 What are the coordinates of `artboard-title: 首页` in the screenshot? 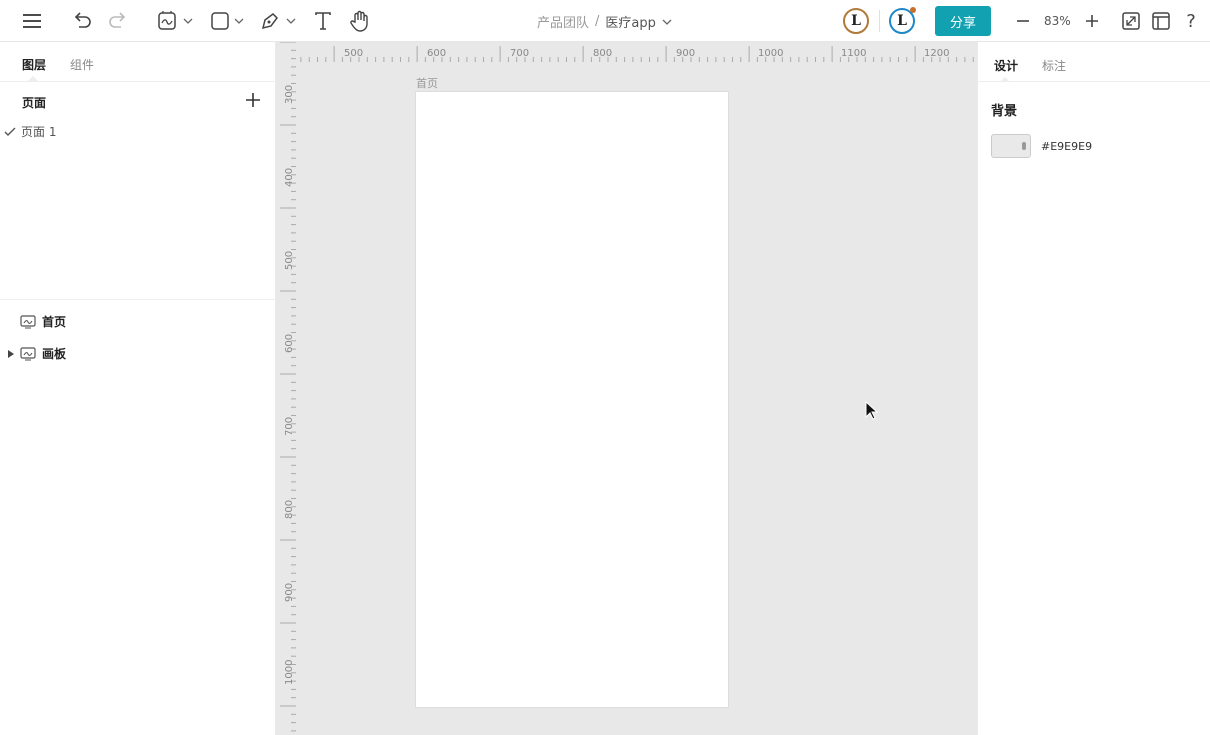 It's located at (427, 83).